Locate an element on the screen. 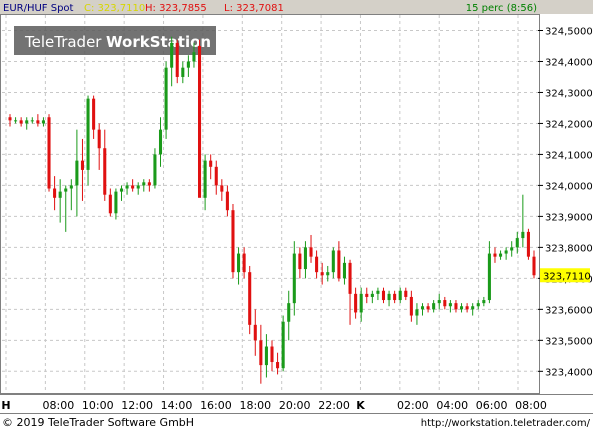  x-tick-label: H is located at coordinates (5, 405).